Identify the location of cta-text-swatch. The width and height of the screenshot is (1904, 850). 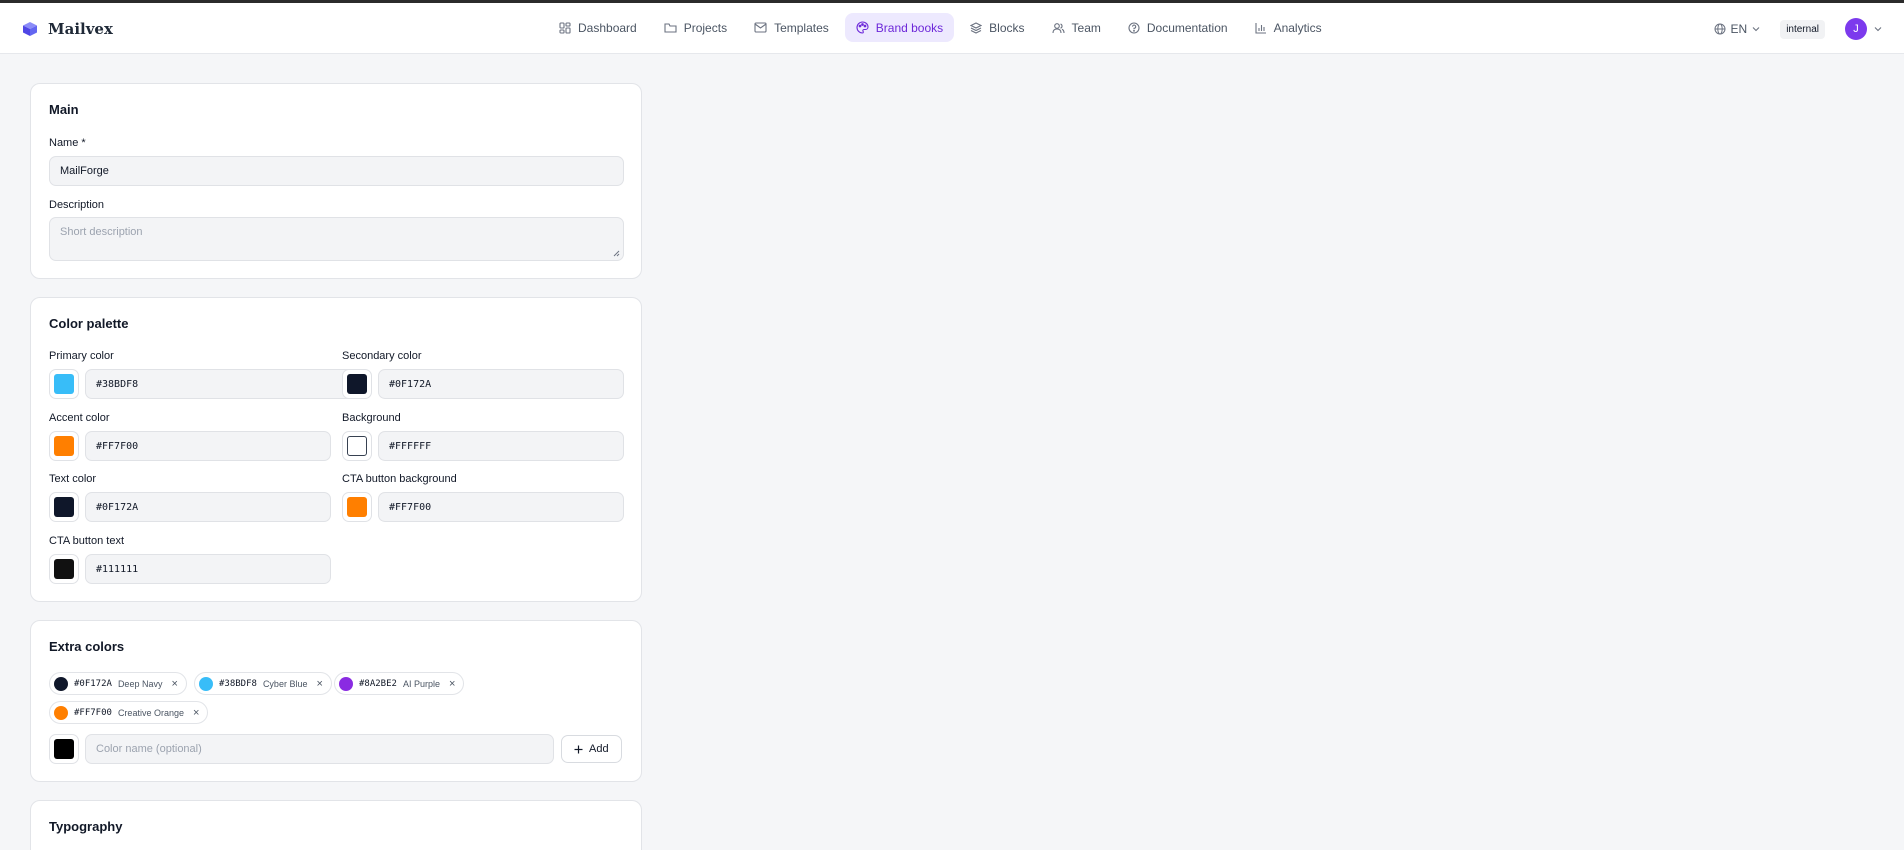
(64, 569).